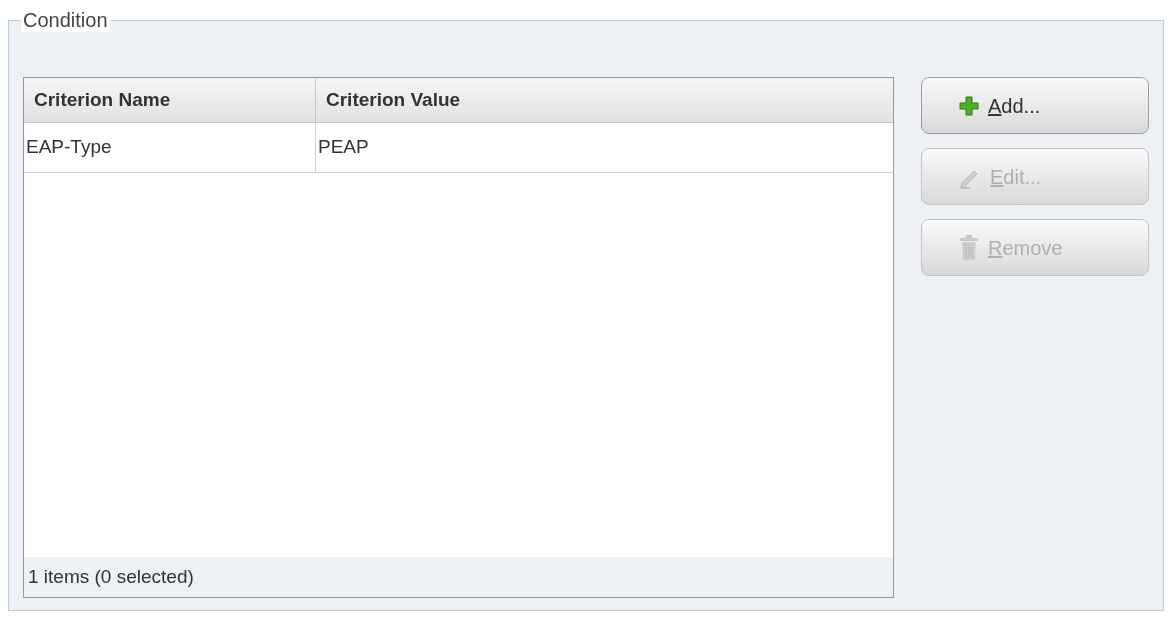  What do you see at coordinates (170, 147) in the screenshot?
I see `table-cell: EAP-Type` at bounding box center [170, 147].